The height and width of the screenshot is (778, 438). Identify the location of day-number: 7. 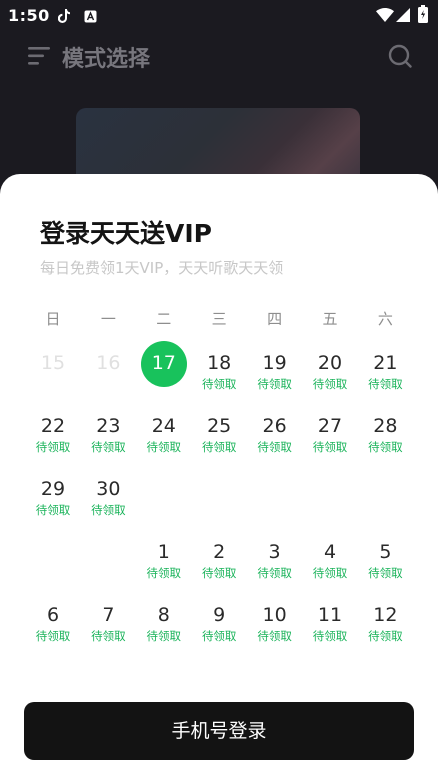
(108, 615).